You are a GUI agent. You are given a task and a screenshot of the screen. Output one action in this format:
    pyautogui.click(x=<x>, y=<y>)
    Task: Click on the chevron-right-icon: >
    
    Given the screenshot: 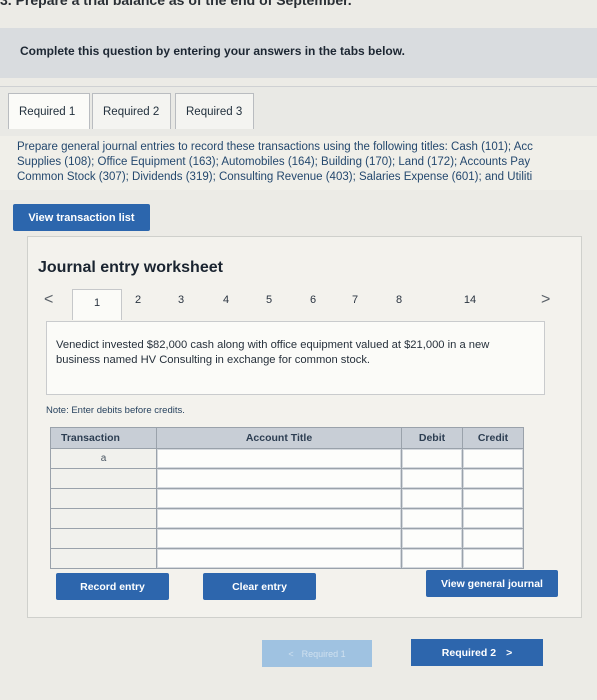 What is the action you would take?
    pyautogui.click(x=509, y=652)
    